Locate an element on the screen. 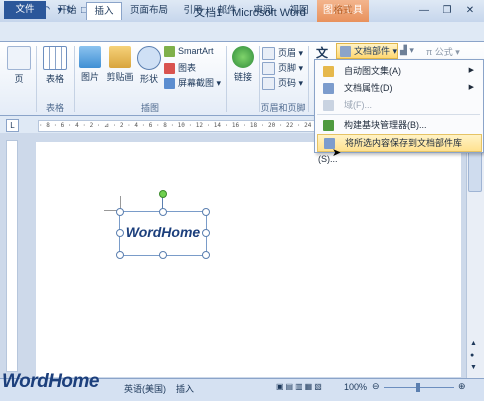 Image resolution: width=484 pixels, height=401 pixels. link-button: 链接 is located at coordinates (243, 64).